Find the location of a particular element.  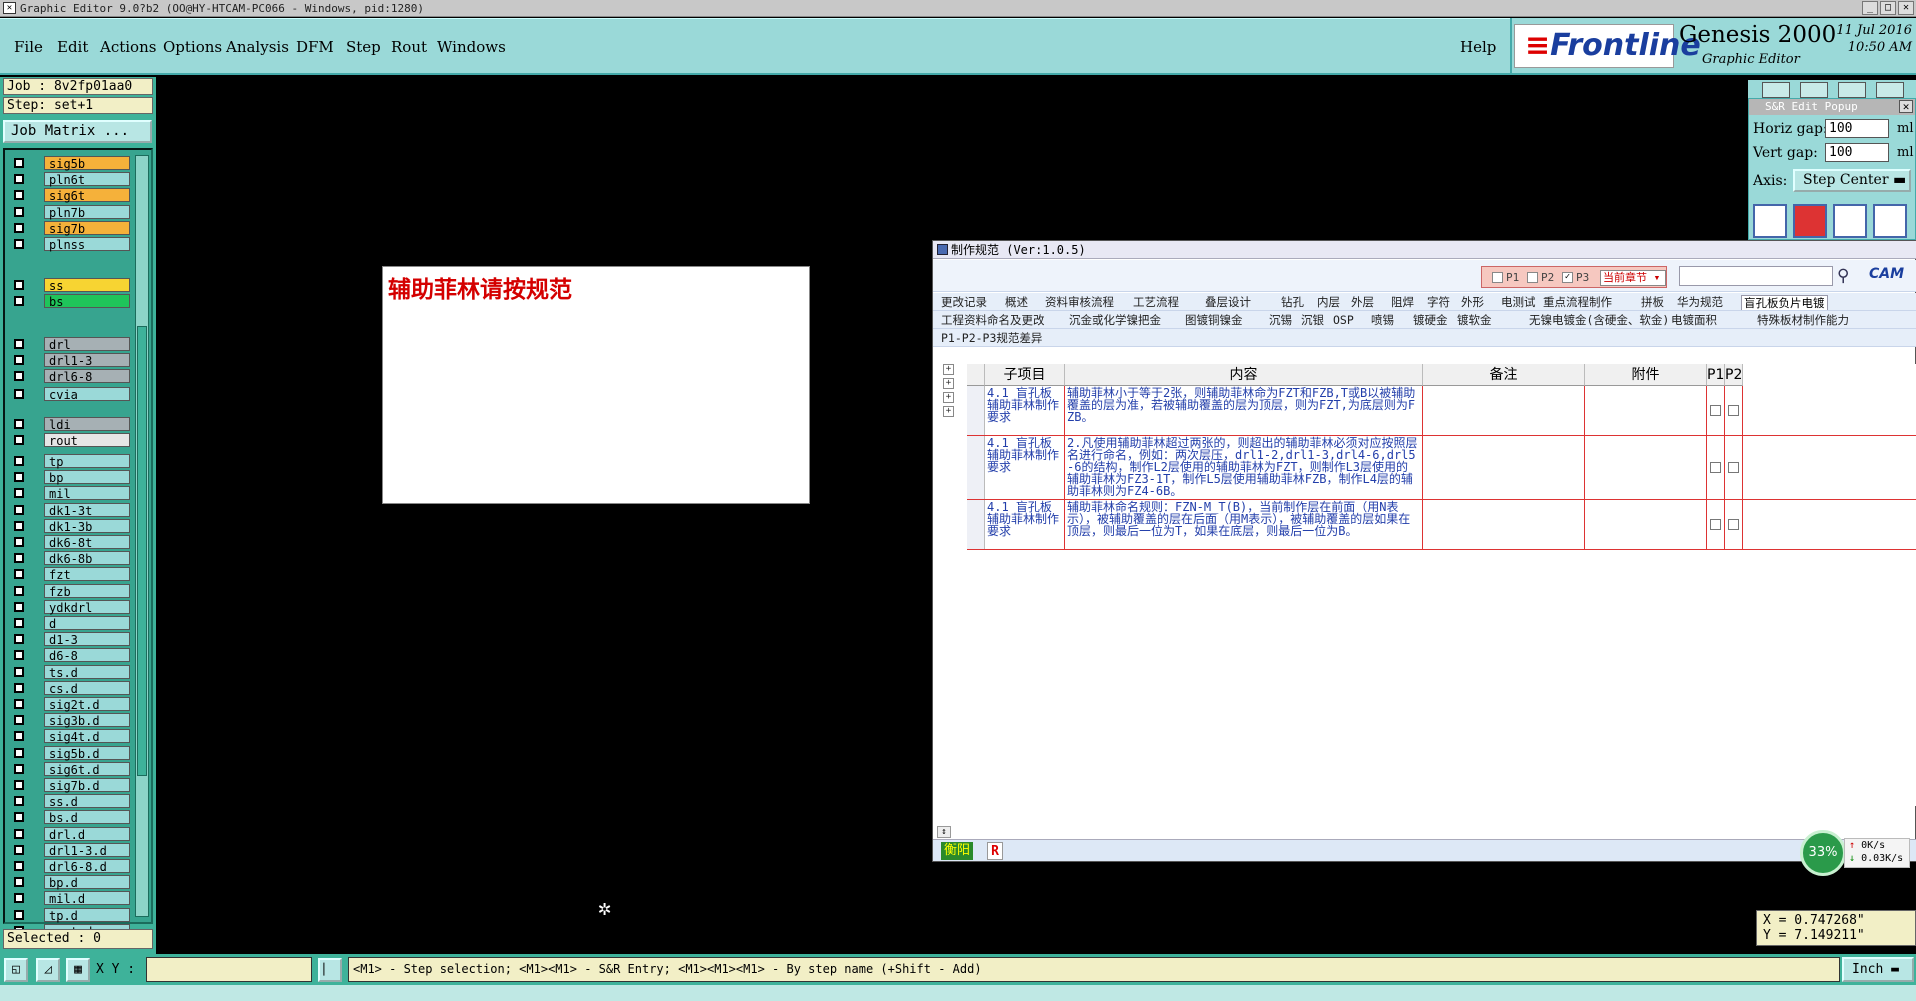

layer-row: bp is located at coordinates (69, 477).